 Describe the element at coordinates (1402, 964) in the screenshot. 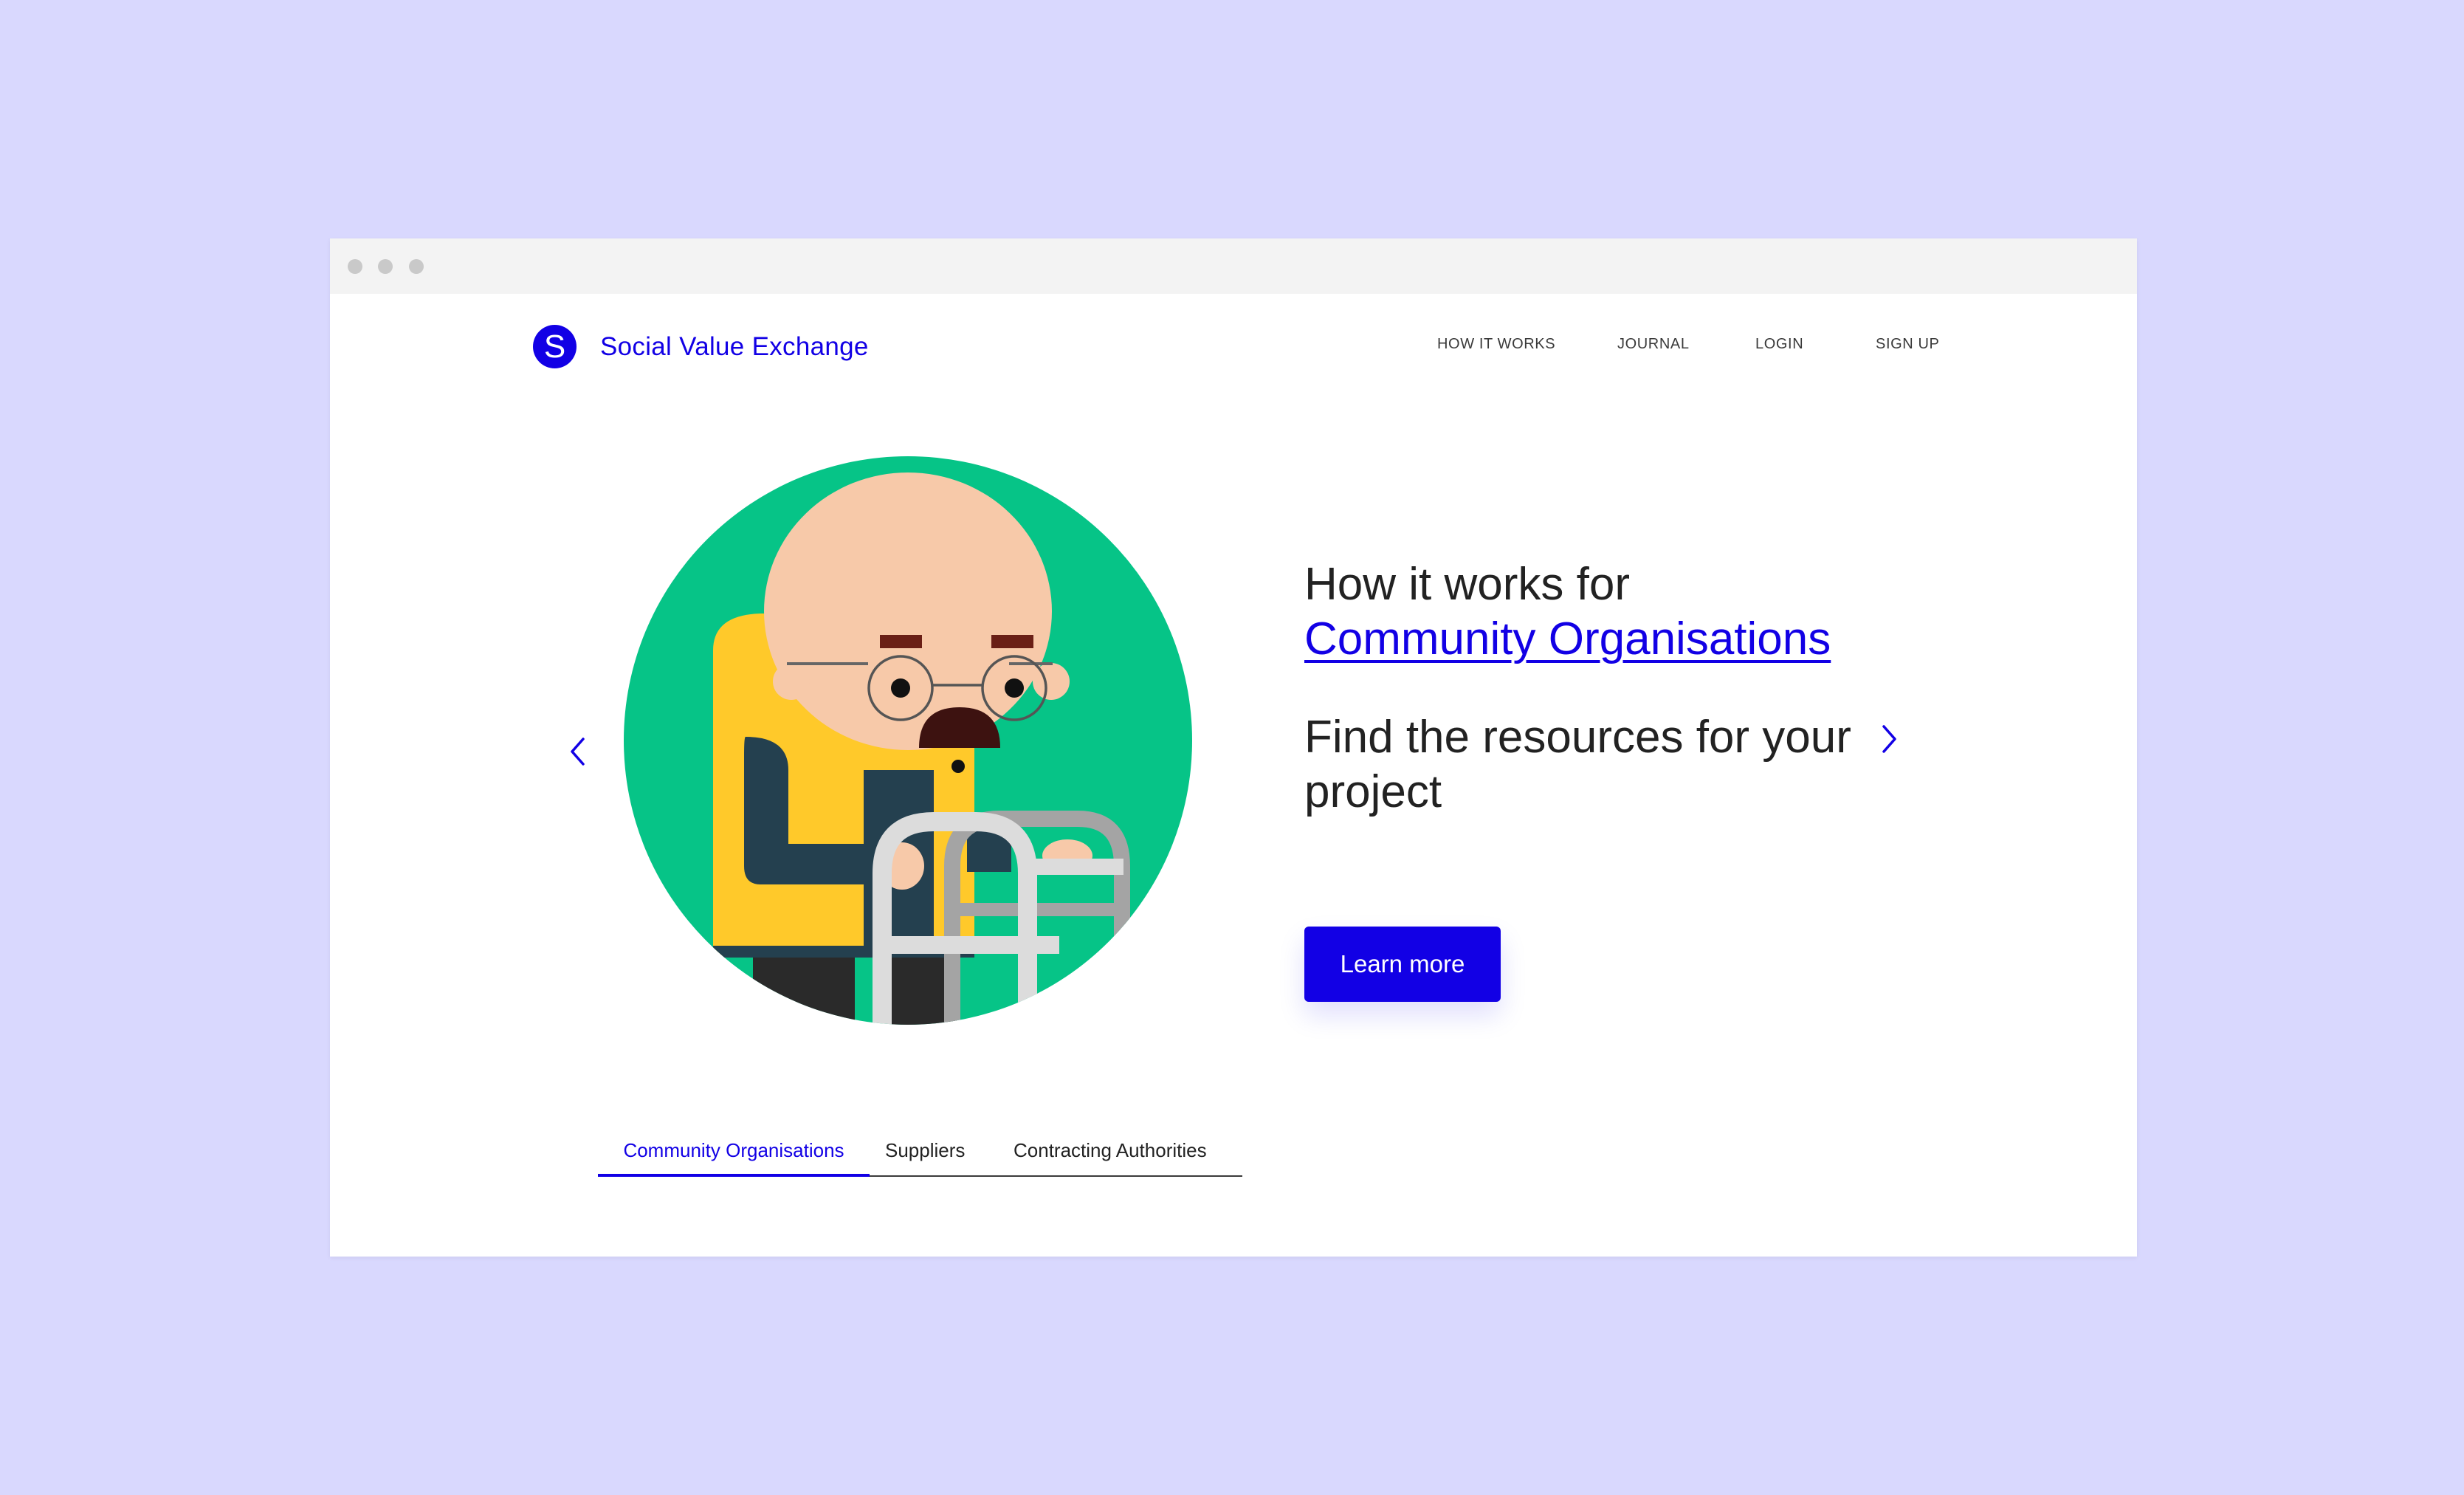

I see `learn-more-button: Learn more` at that location.